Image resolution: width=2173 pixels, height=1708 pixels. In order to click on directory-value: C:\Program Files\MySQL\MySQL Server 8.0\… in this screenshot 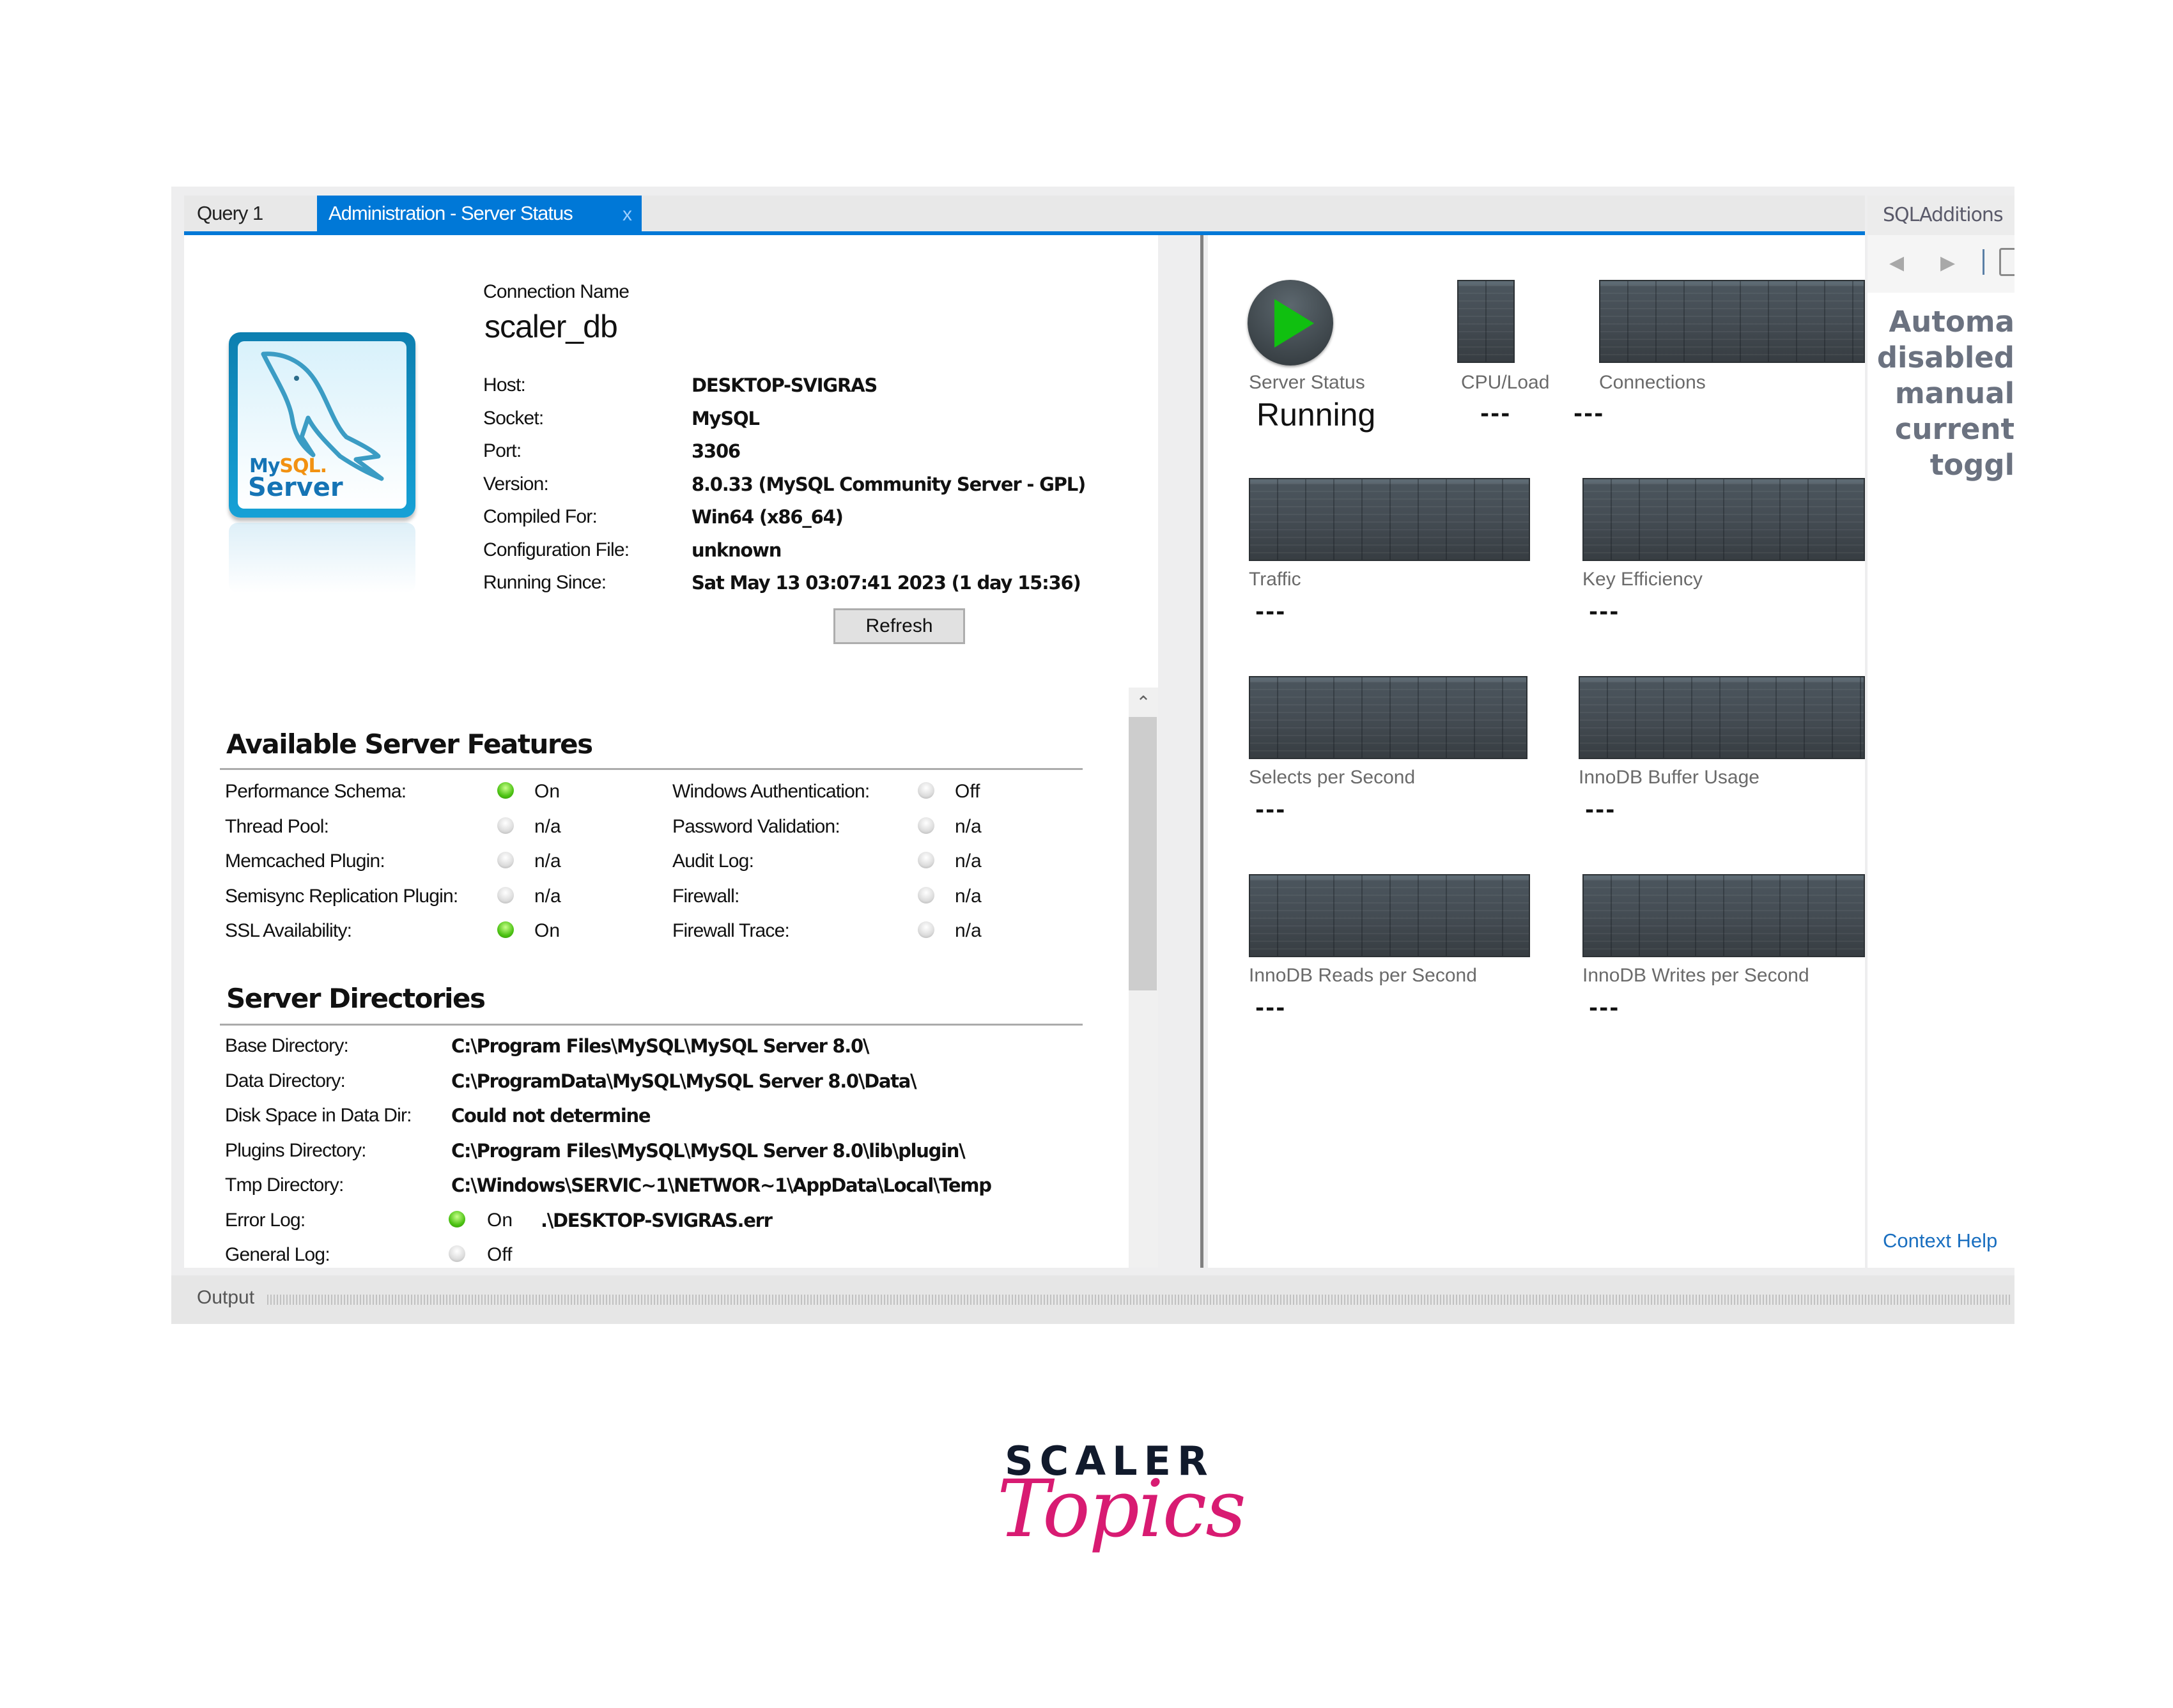, I will do `click(708, 1150)`.